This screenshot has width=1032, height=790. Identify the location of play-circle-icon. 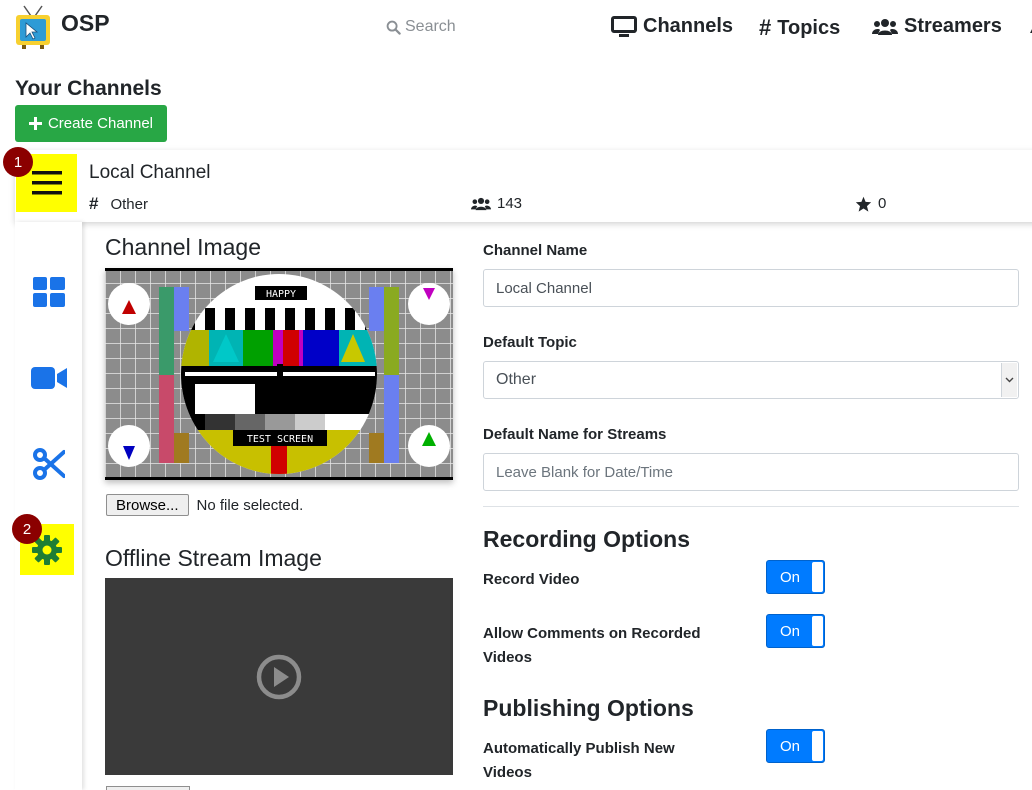
(279, 676).